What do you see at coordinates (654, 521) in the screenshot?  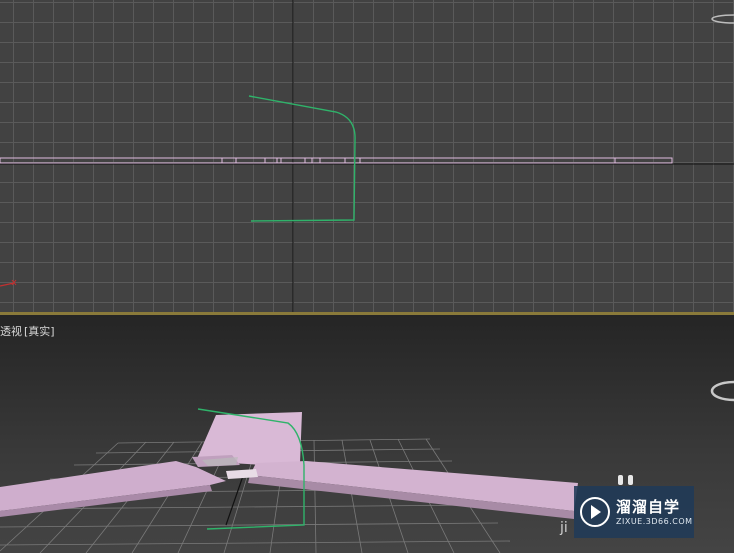 I see `watermark-url: ZIXUE.3D66.COM` at bounding box center [654, 521].